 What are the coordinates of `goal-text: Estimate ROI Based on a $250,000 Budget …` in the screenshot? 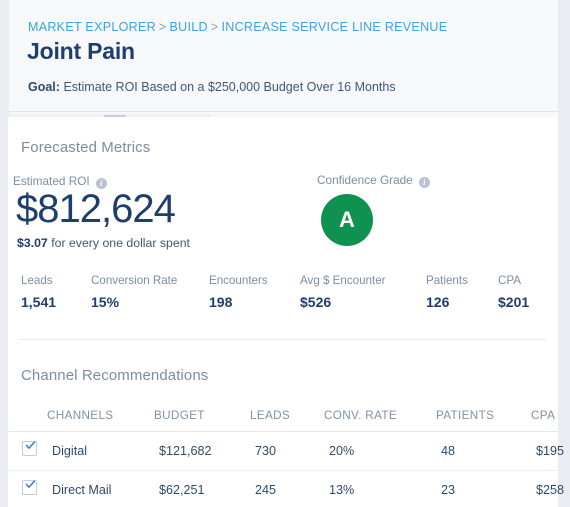 It's located at (229, 87).